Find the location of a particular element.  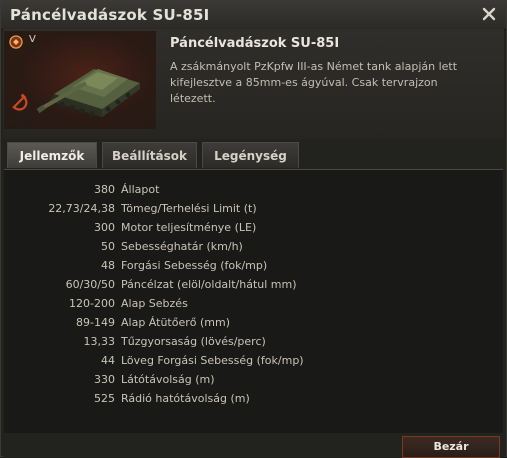

vehicle-name: Páncélvadászok SU-85I is located at coordinates (255, 43).